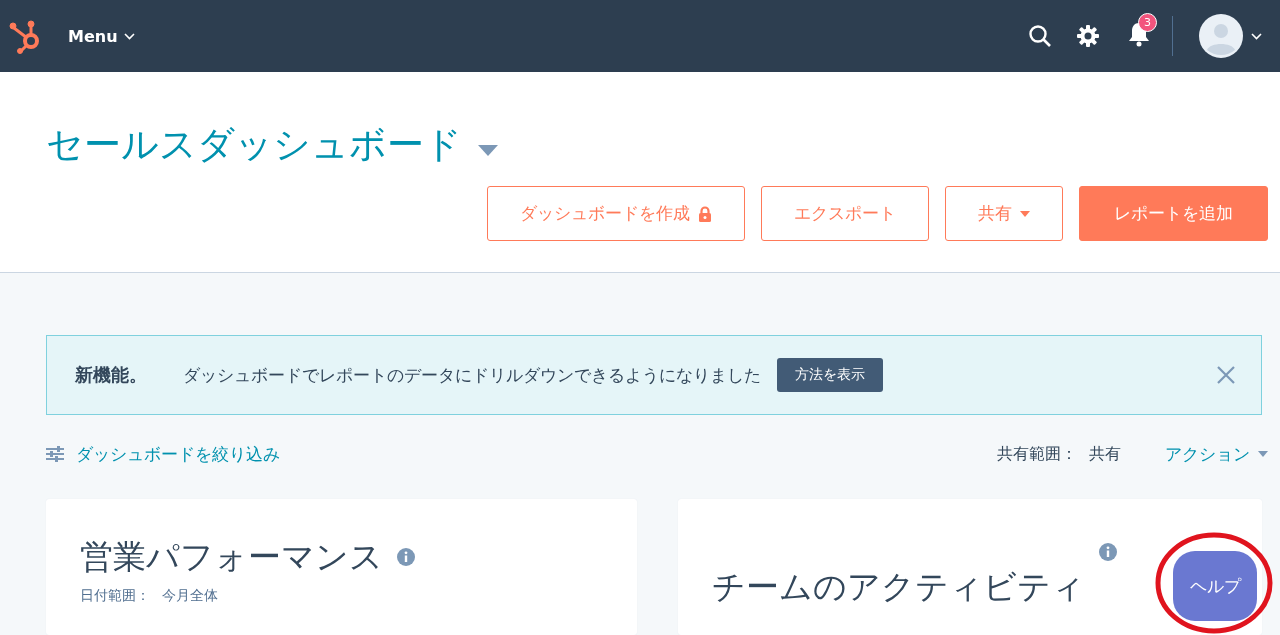  I want to click on close-icon, so click(1226, 375).